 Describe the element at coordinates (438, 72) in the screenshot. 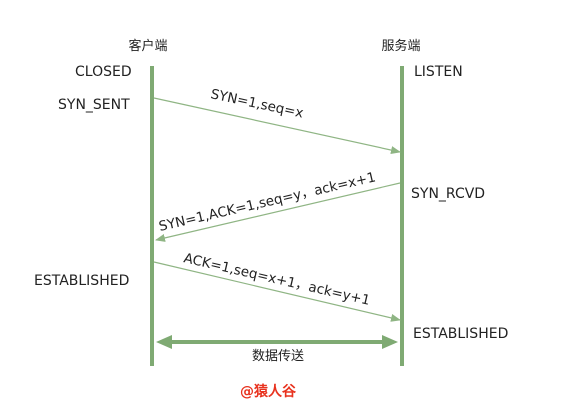

I see `server-state-listen: LISTEN` at that location.